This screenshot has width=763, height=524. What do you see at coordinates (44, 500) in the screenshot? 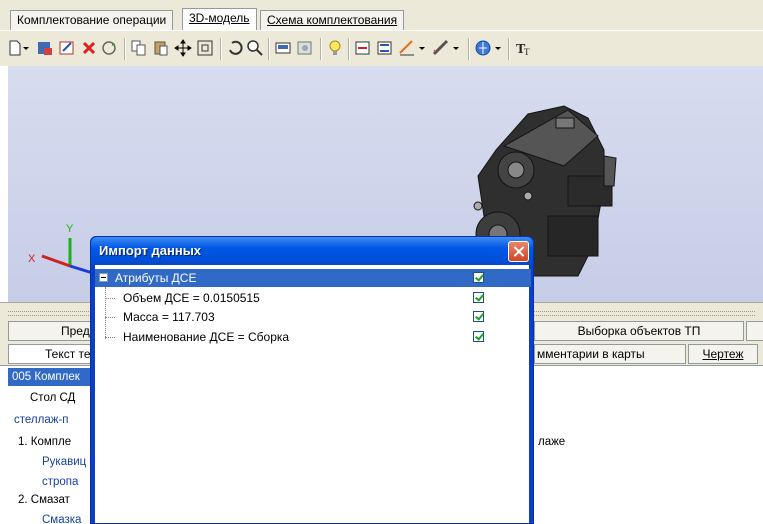
I see `list-item: 2. Смазат` at bounding box center [44, 500].